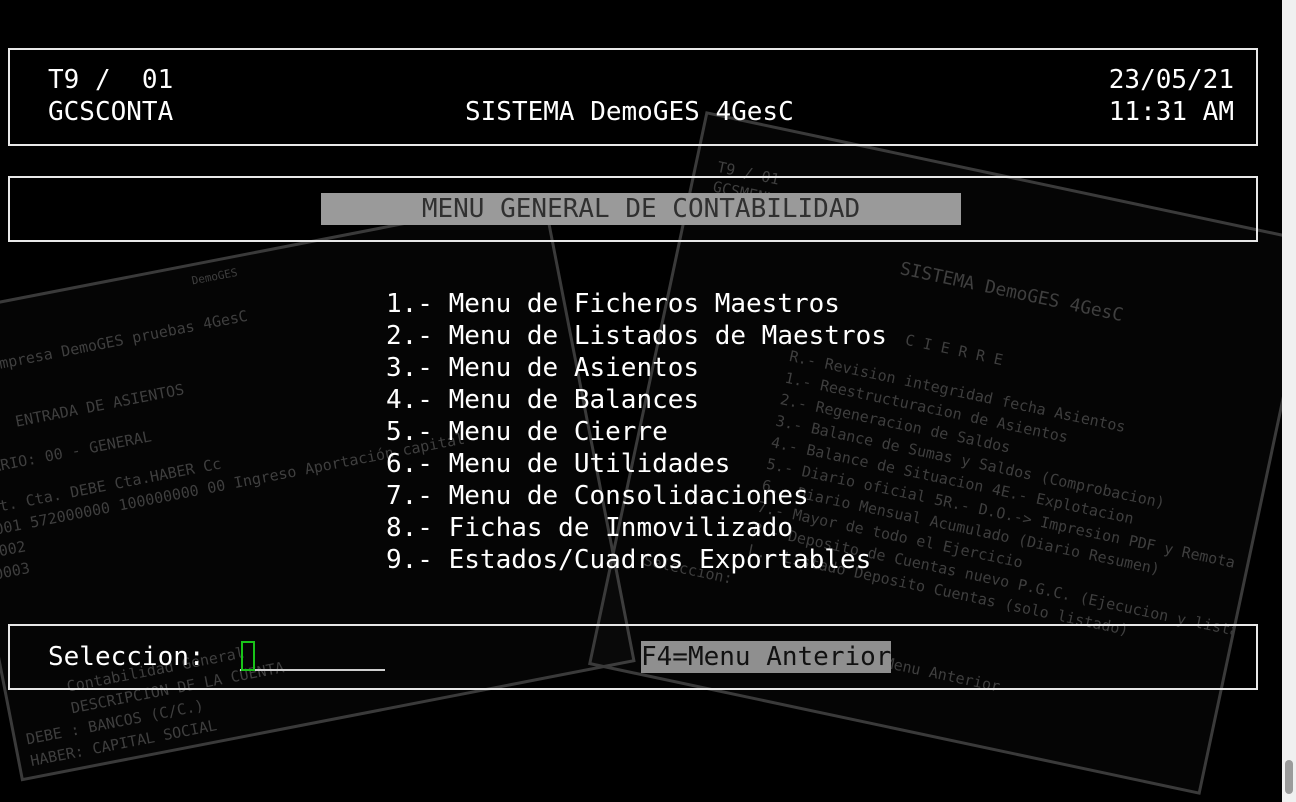 The height and width of the screenshot is (802, 1296). Describe the element at coordinates (636, 560) in the screenshot. I see `menu-item-estados-cuadros: 9.- Estados/Cuadros Exportables` at that location.